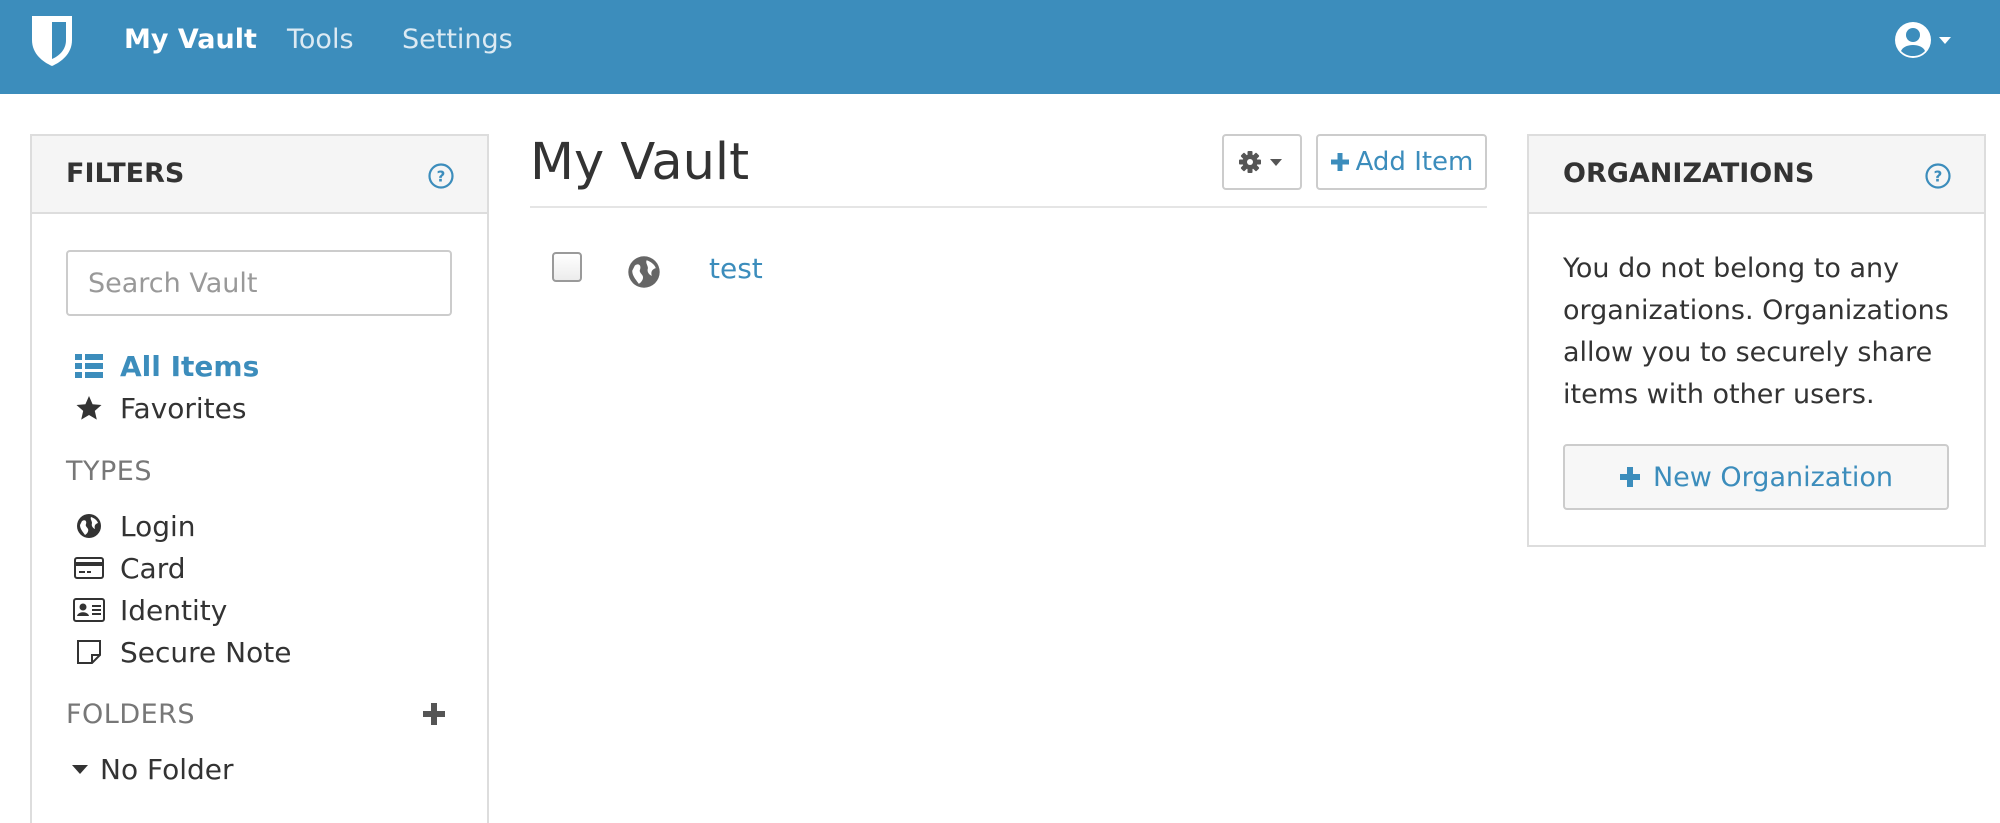 This screenshot has width=2000, height=823. I want to click on filter-type-identity-label: Identity, so click(174, 610).